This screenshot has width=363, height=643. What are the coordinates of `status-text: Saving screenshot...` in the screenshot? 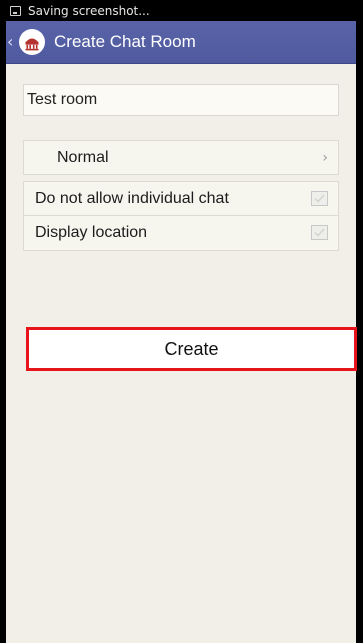 It's located at (89, 10).